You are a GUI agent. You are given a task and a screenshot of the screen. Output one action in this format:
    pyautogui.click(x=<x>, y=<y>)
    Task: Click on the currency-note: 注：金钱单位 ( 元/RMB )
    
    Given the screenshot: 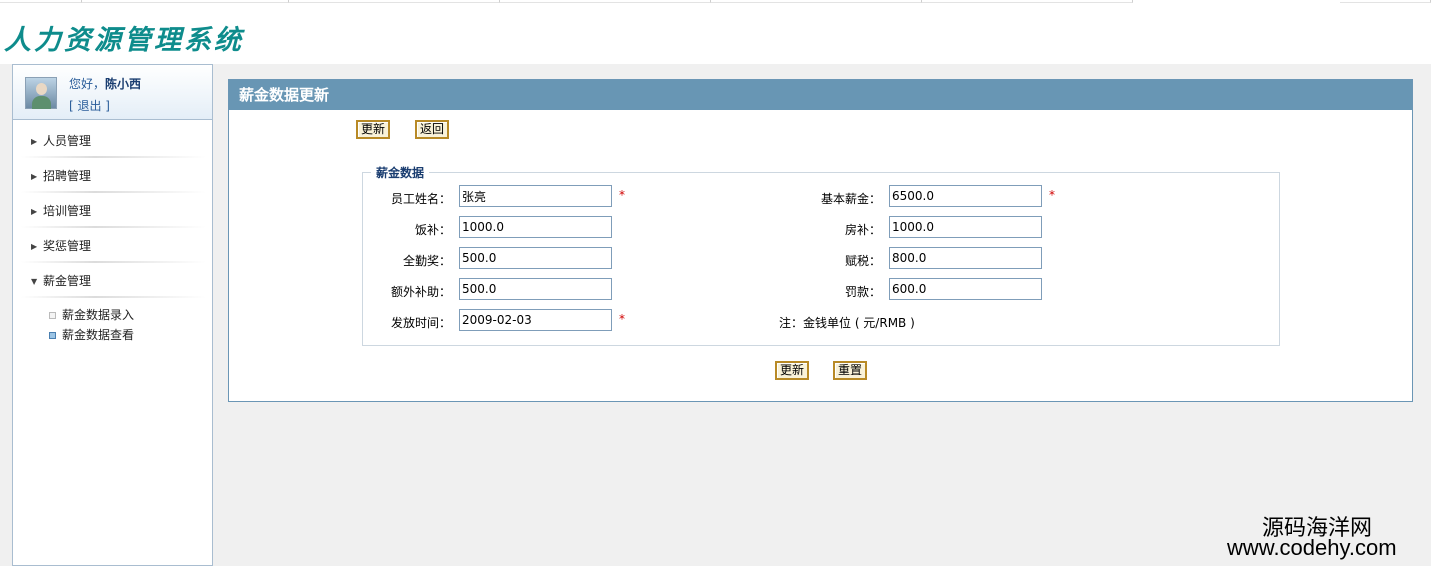 What is the action you would take?
    pyautogui.click(x=847, y=323)
    